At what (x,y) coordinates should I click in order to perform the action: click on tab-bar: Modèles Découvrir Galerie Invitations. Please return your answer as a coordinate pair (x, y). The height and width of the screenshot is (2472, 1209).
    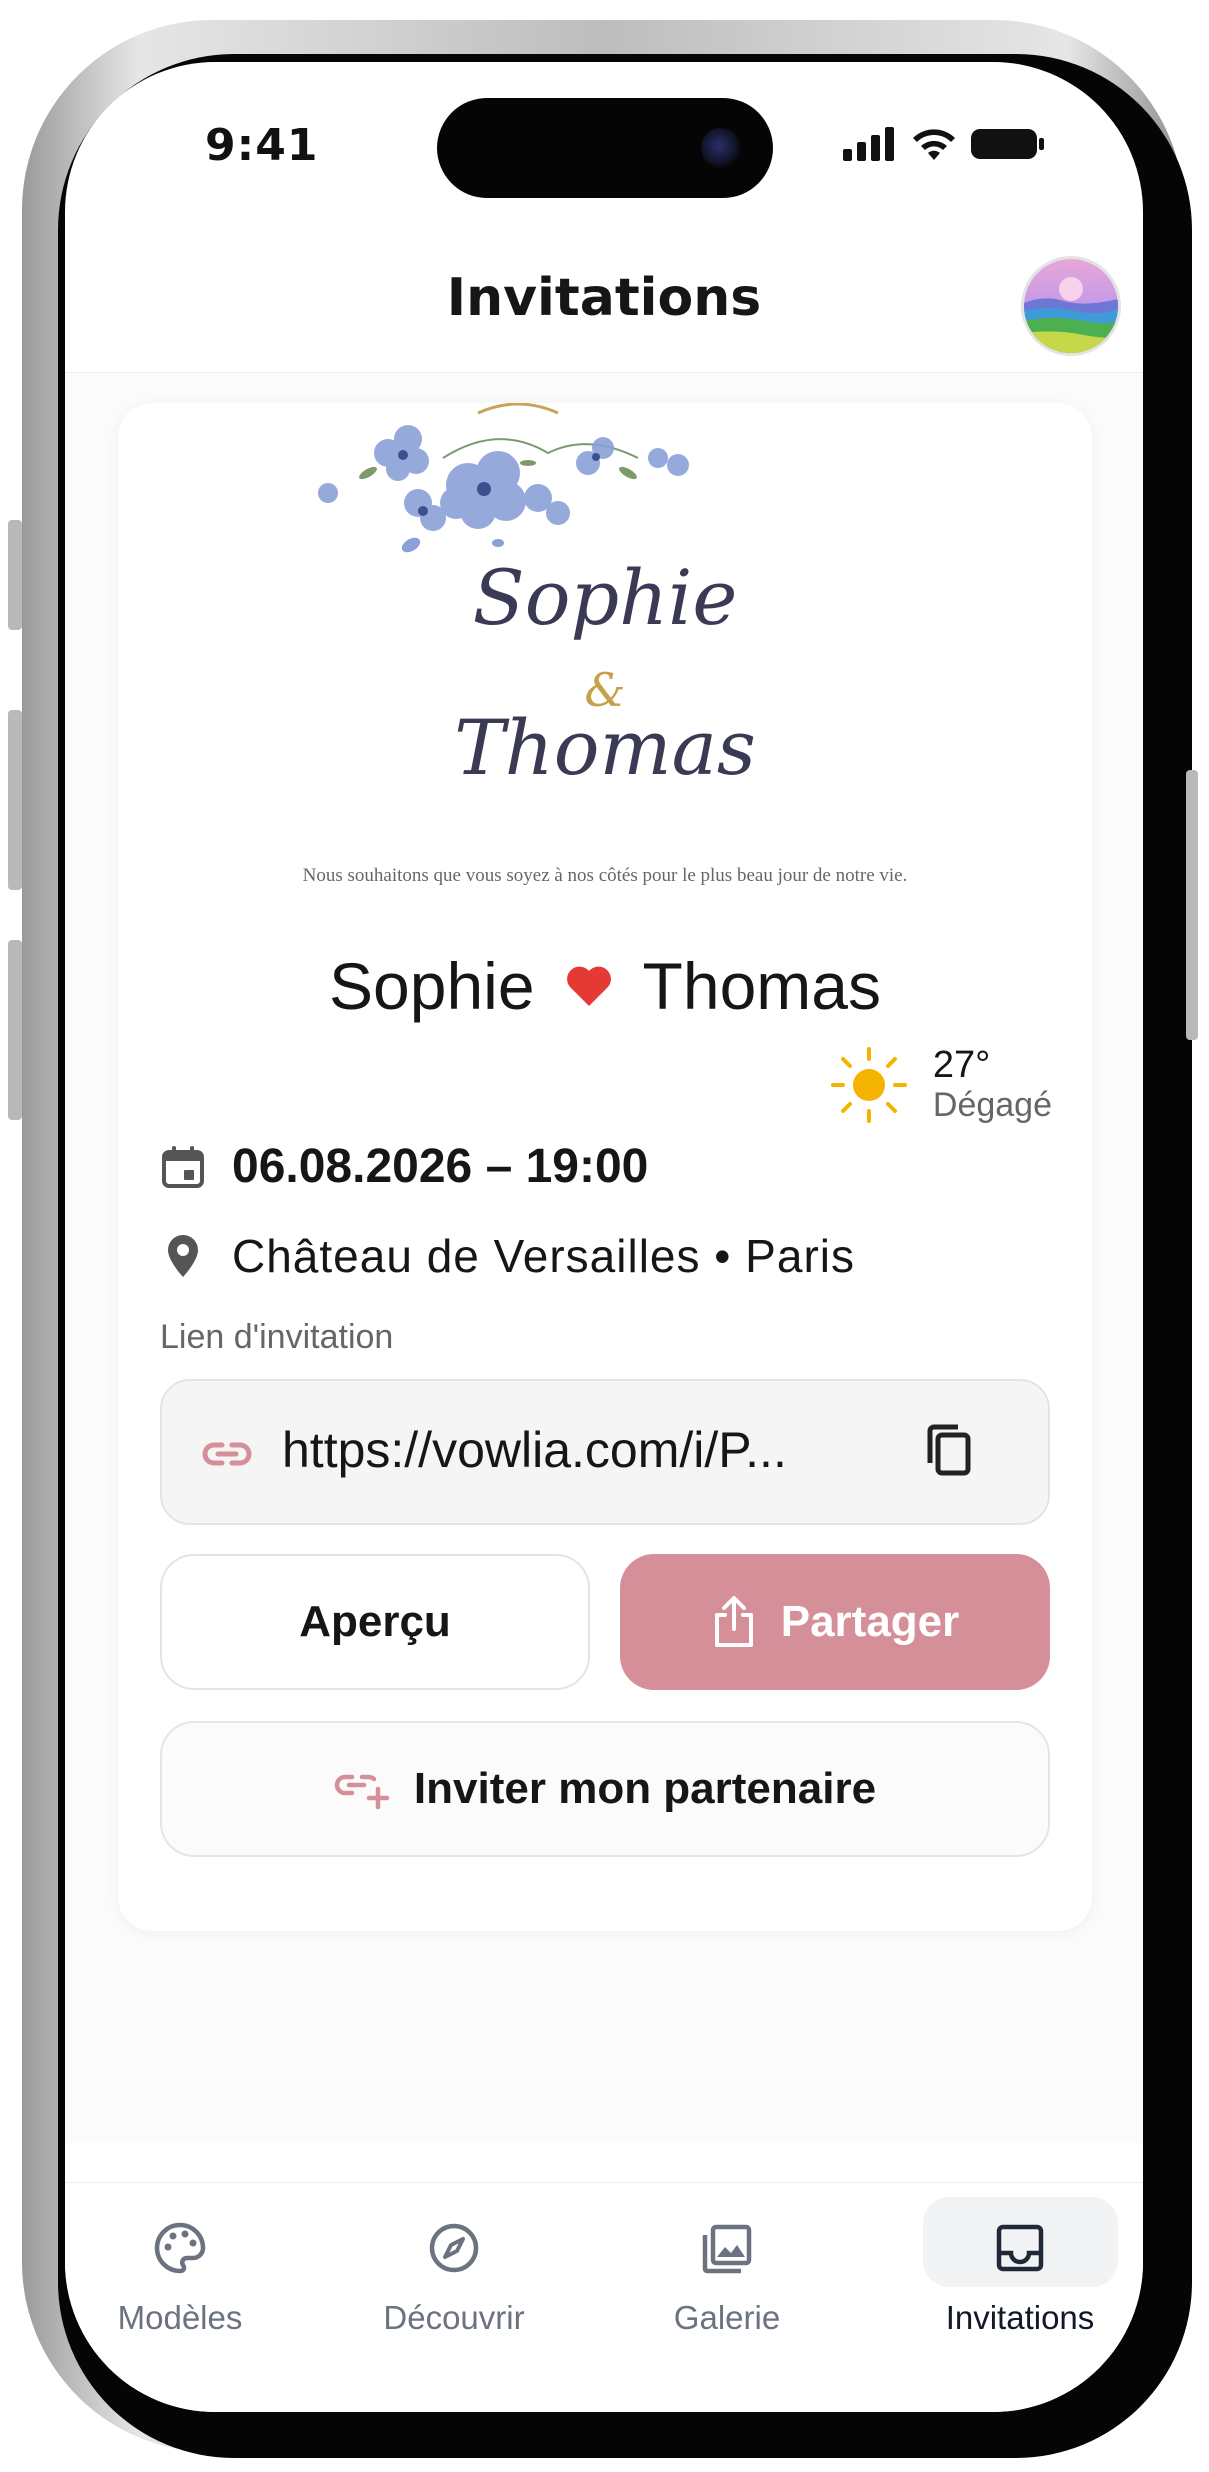
    Looking at the image, I should click on (604, 2297).